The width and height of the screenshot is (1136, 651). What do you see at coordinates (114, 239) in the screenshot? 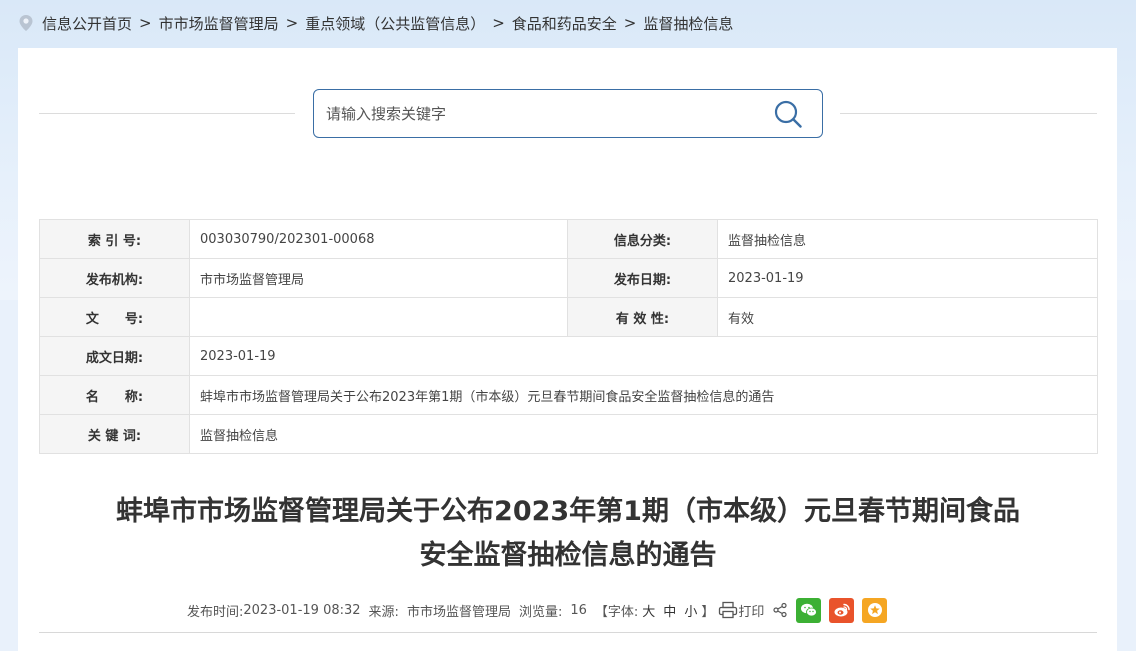
I see `index-label: 索 引 号:` at bounding box center [114, 239].